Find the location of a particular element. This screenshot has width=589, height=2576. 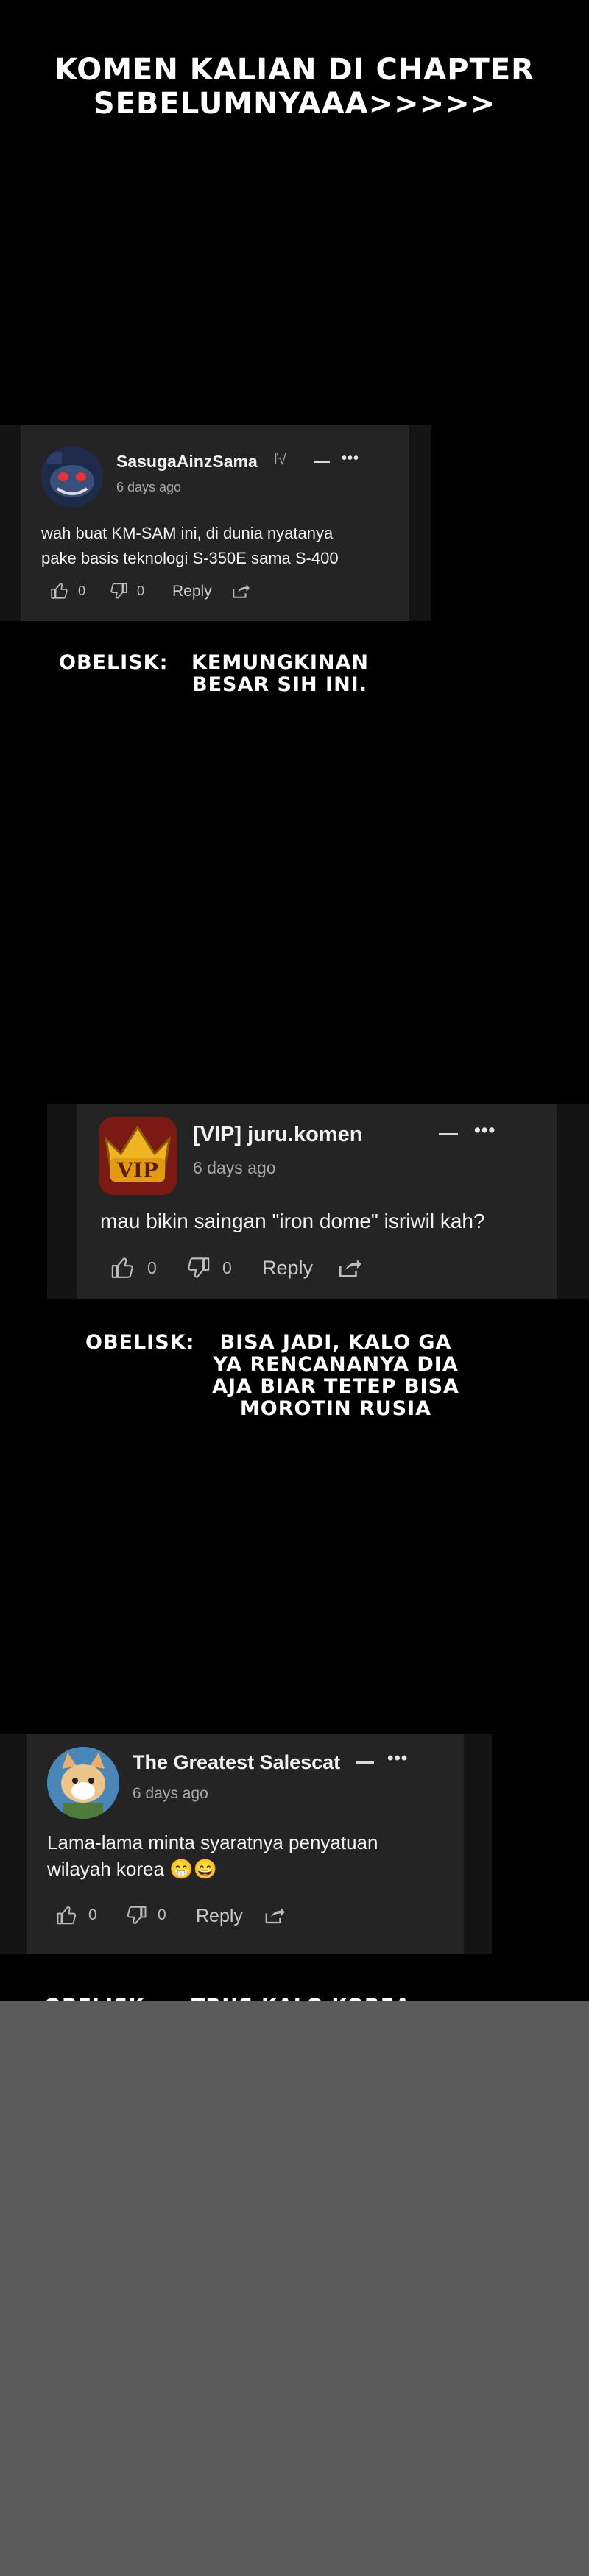

narration-line: AJA BIAR TETEP BISA is located at coordinates (335, 1386).